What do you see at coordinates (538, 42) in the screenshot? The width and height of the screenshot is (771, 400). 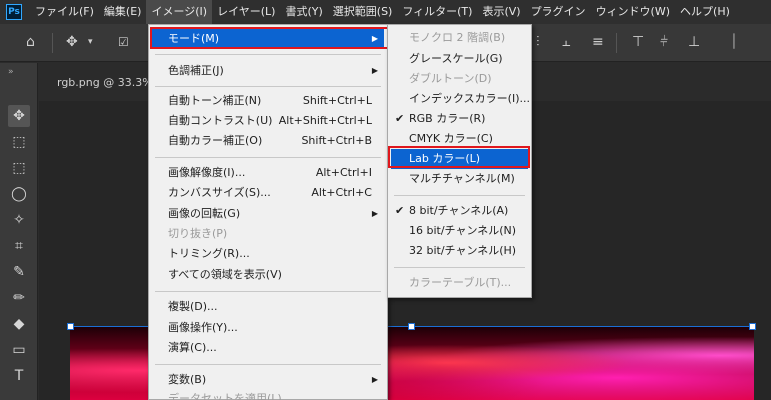 I see `align-vertical-center-icon: ⫶` at bounding box center [538, 42].